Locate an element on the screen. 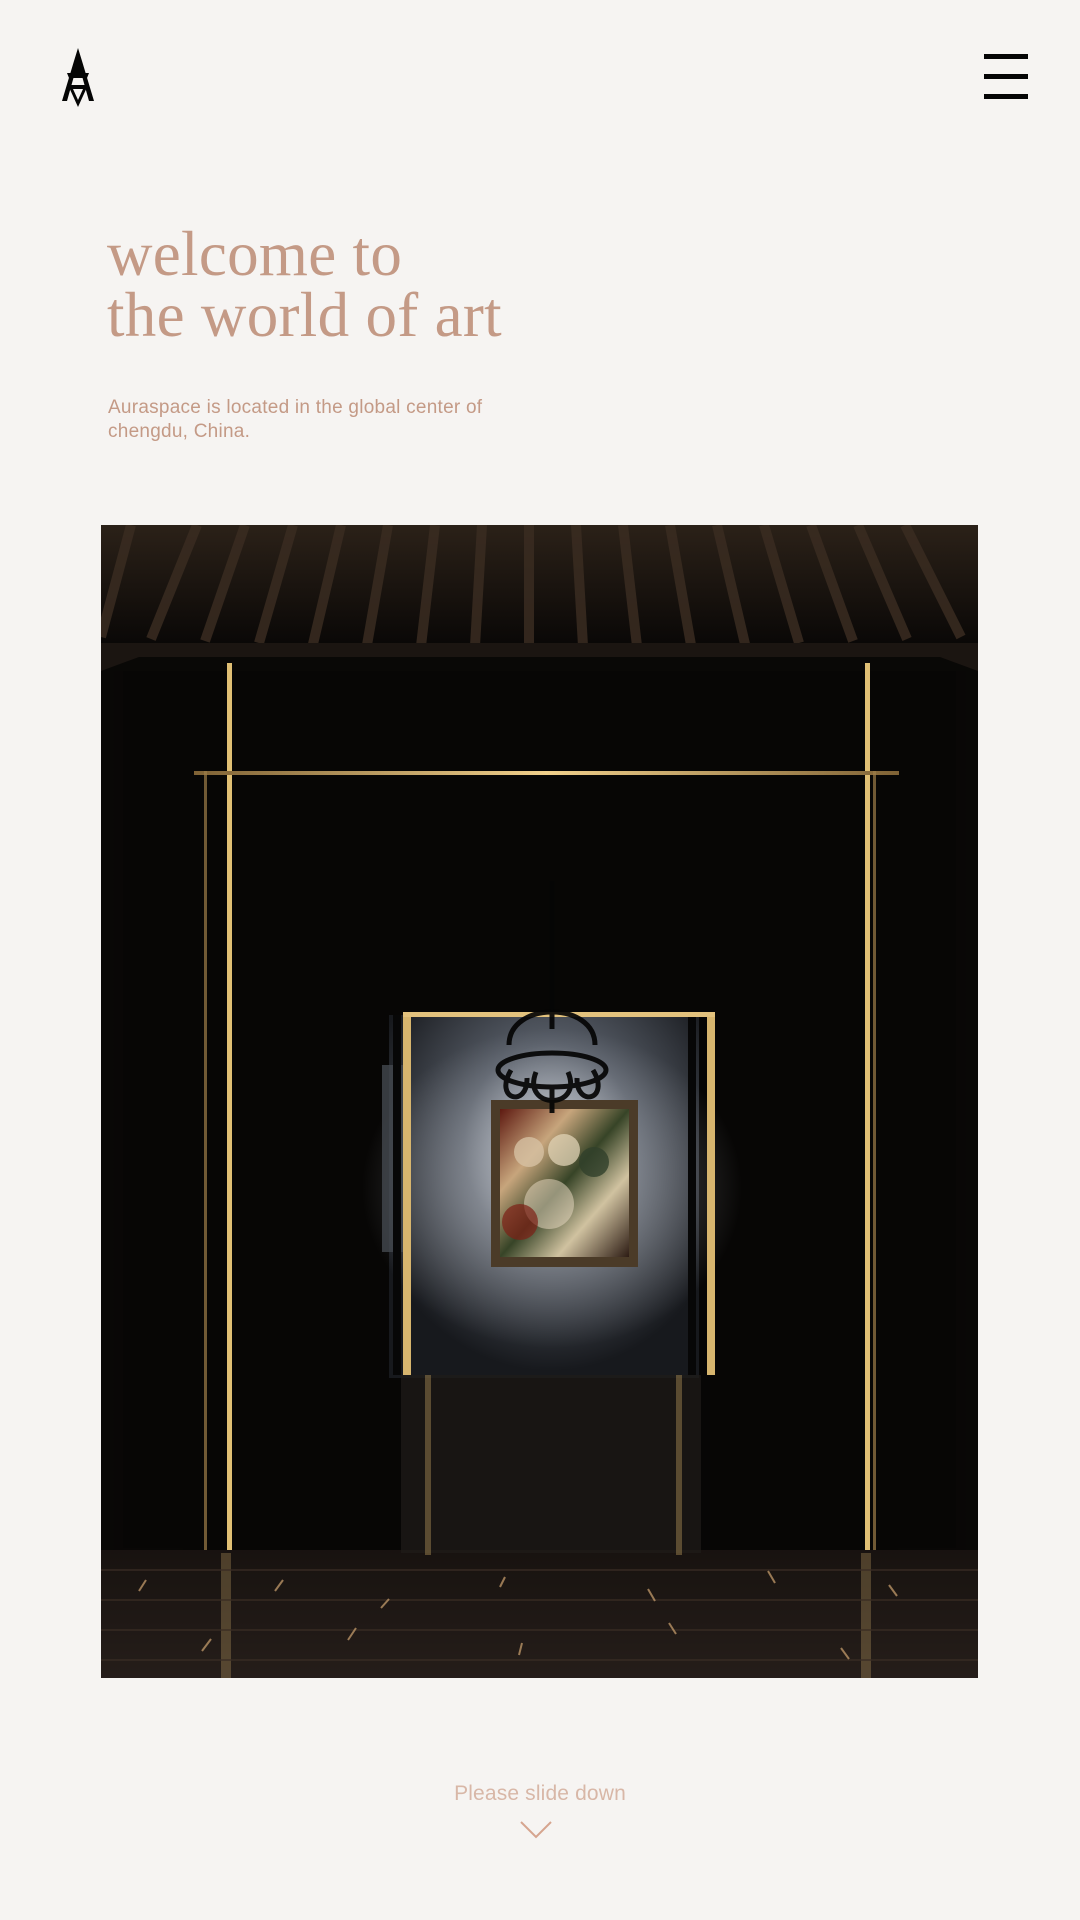  hamburger-menu-button is located at coordinates (1006, 77).